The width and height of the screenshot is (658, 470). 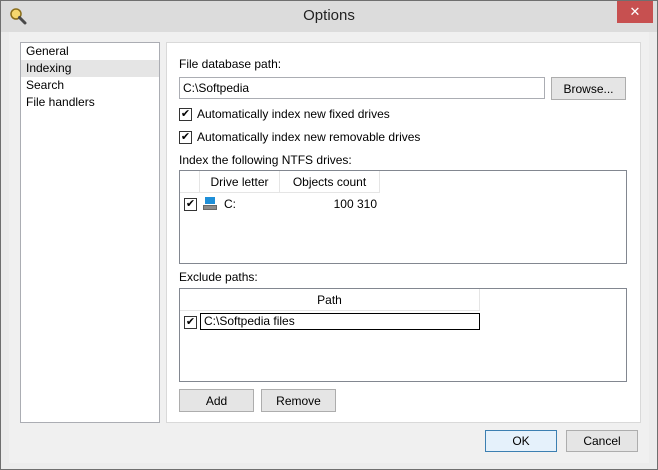 What do you see at coordinates (355, 204) in the screenshot?
I see `objects-count-cell: 100 310` at bounding box center [355, 204].